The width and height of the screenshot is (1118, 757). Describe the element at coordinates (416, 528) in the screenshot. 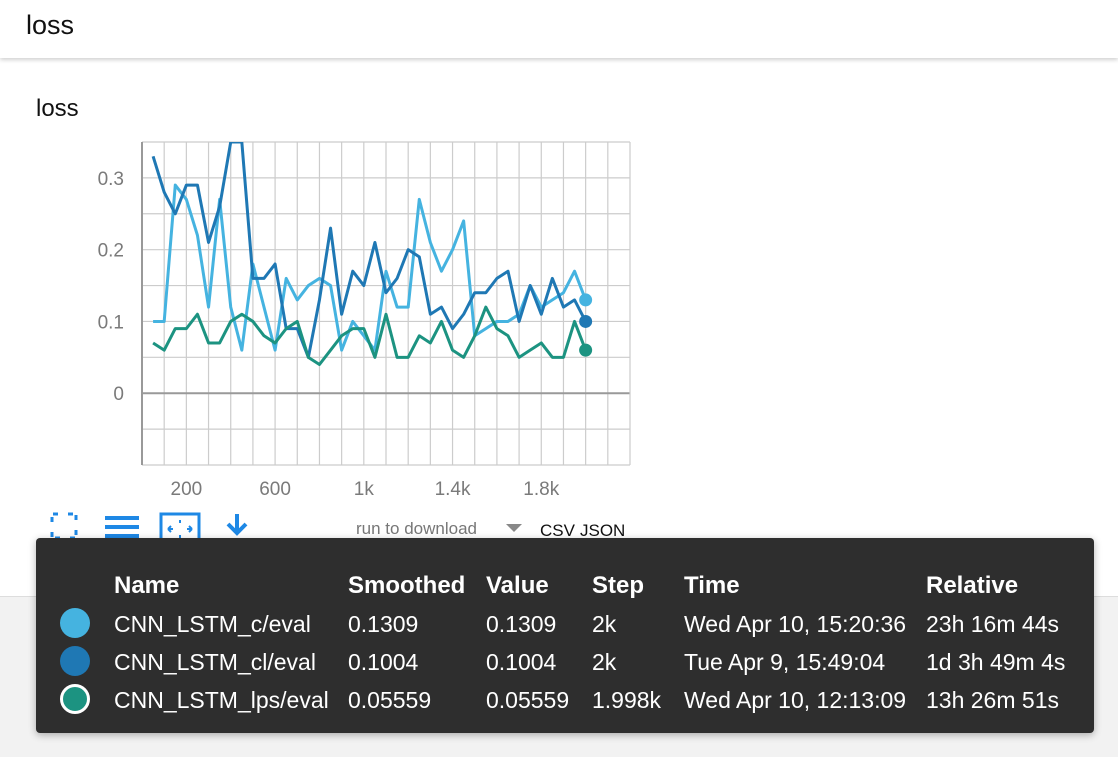

I see `run-select-placeholder: run to download` at that location.